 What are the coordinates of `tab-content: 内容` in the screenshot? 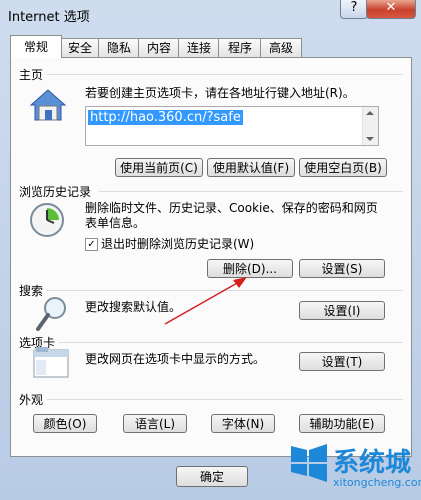 It's located at (159, 47).